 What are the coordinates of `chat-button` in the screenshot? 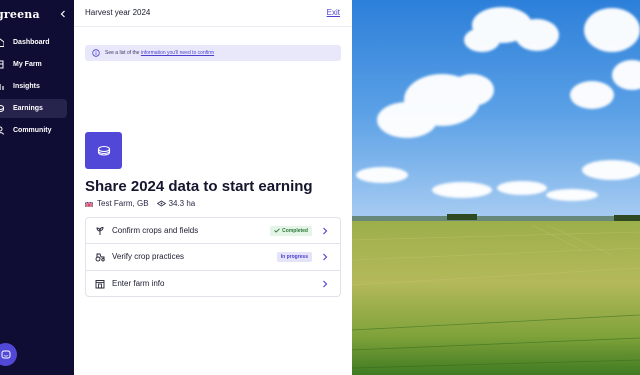 It's located at (8, 354).